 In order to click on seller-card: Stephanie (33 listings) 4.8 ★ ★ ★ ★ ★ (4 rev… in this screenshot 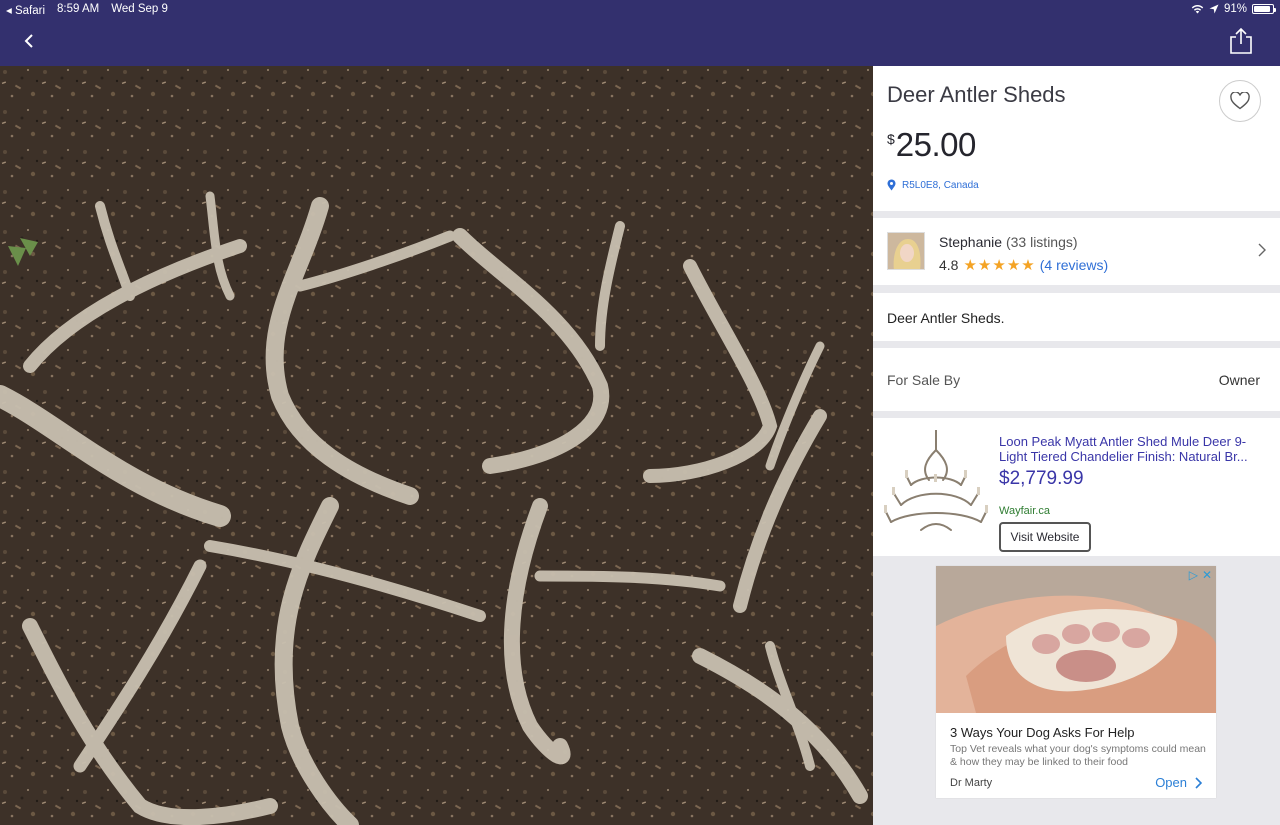, I will do `click(1076, 251)`.